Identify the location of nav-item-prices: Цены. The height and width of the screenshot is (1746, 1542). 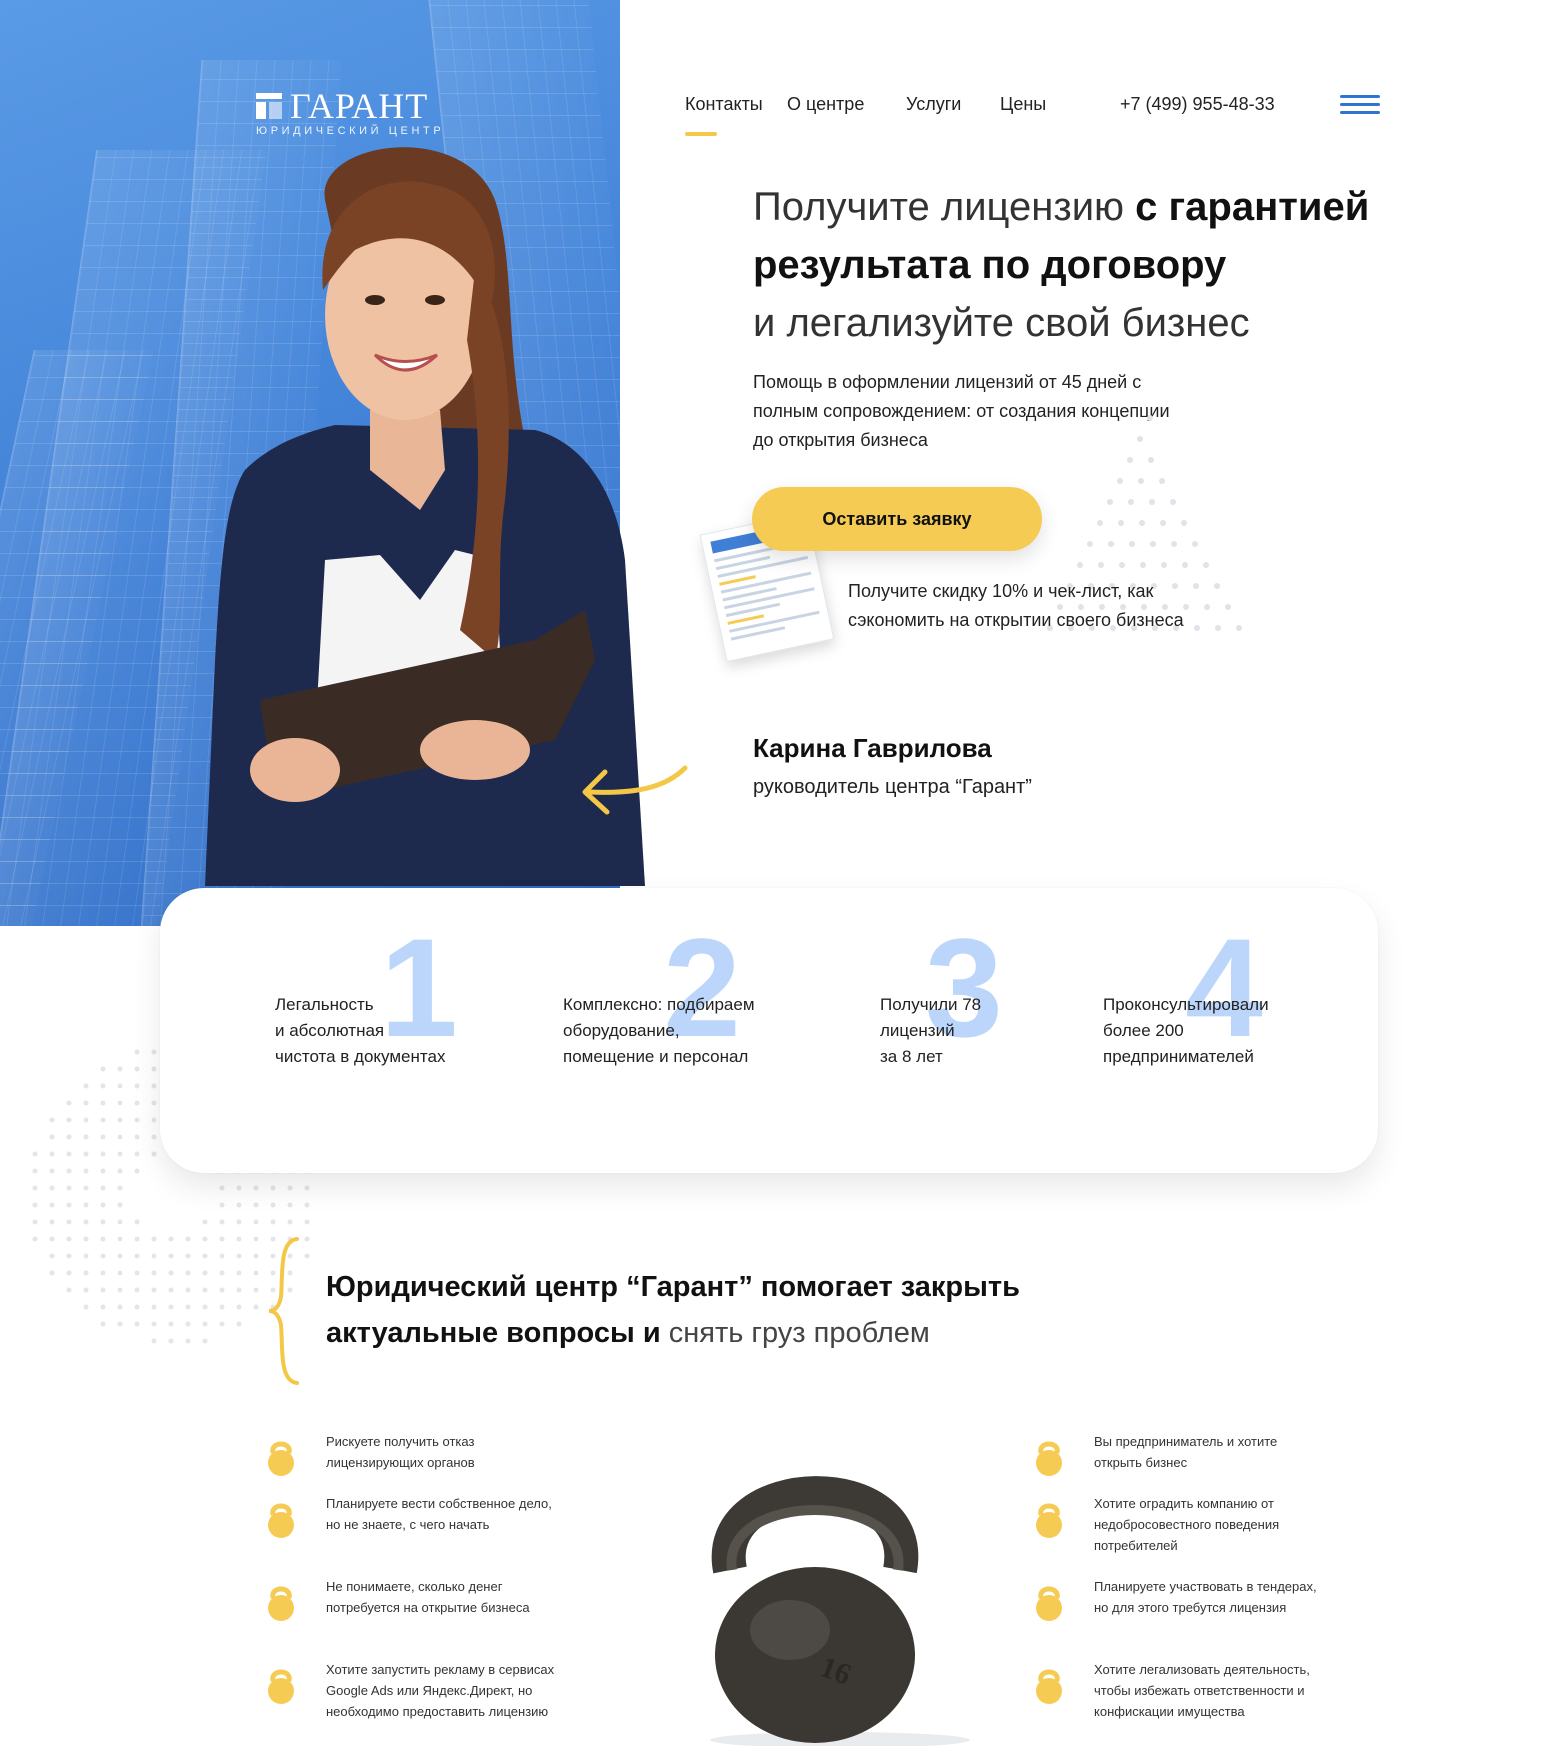
(1023, 104).